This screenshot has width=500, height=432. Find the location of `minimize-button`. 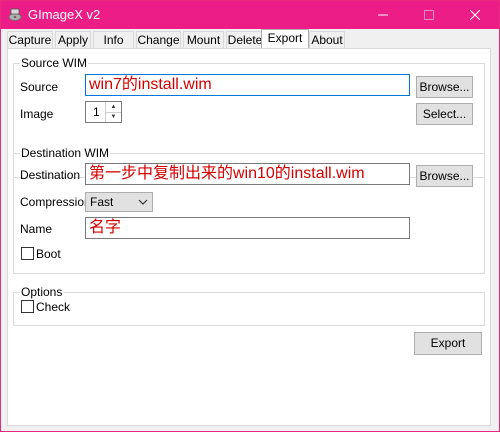

minimize-button is located at coordinates (383, 15).